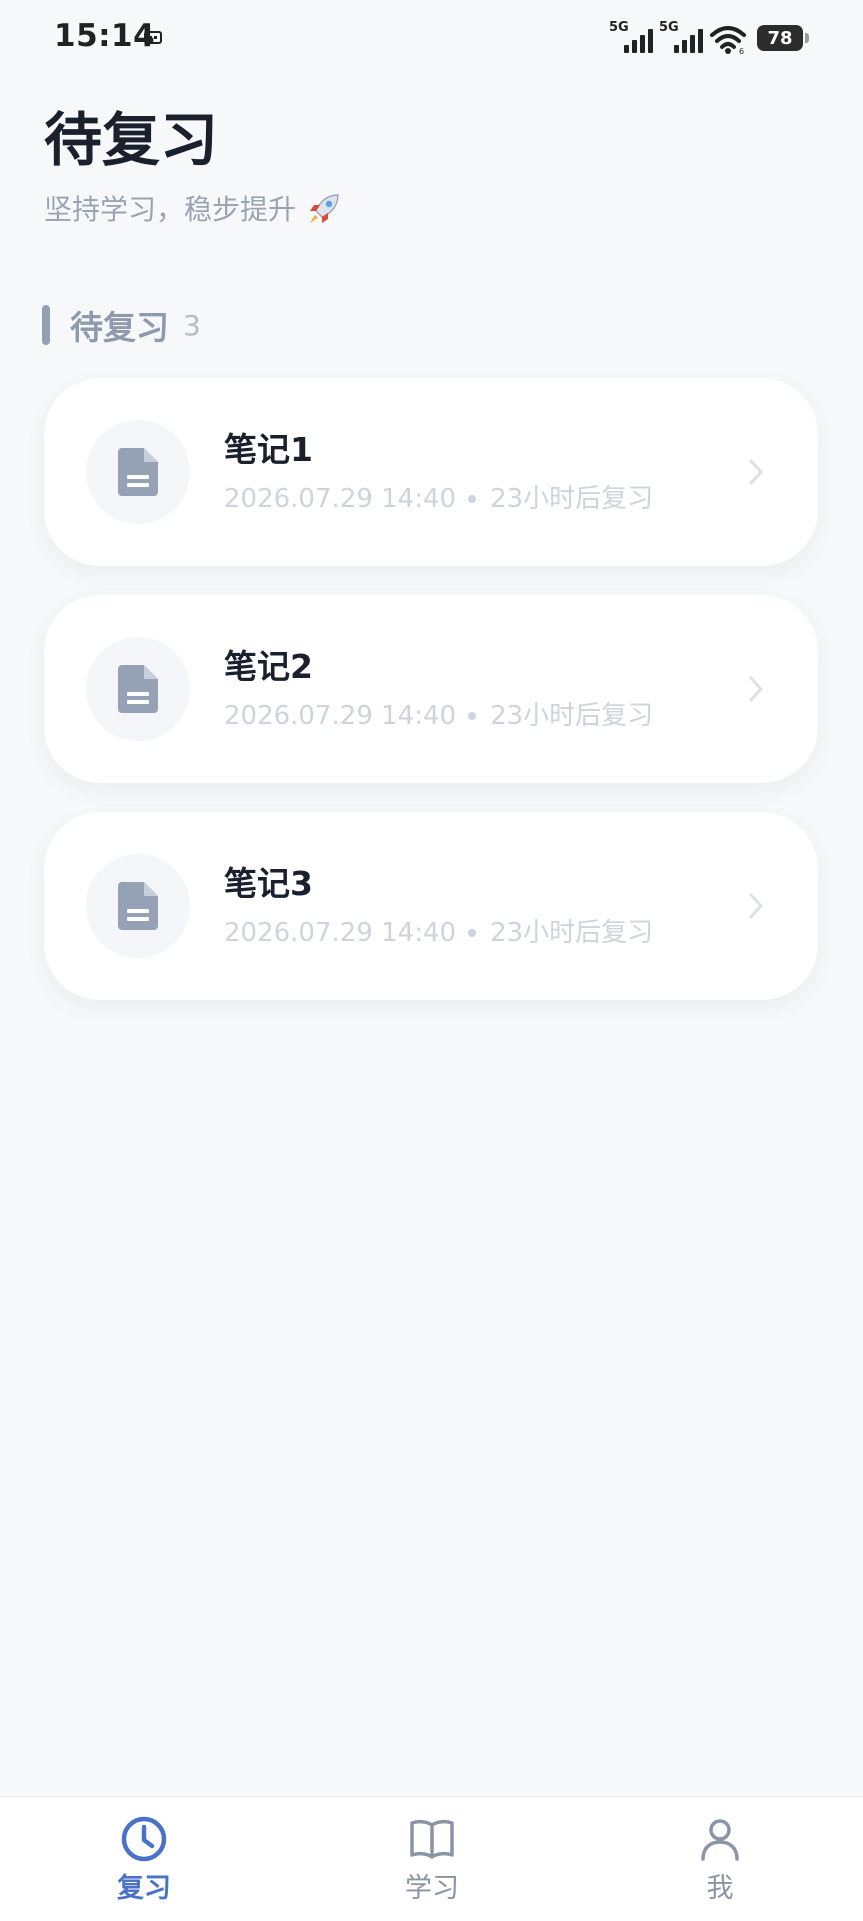 Image resolution: width=863 pixels, height=1921 pixels. What do you see at coordinates (432, 1839) in the screenshot?
I see `book-icon` at bounding box center [432, 1839].